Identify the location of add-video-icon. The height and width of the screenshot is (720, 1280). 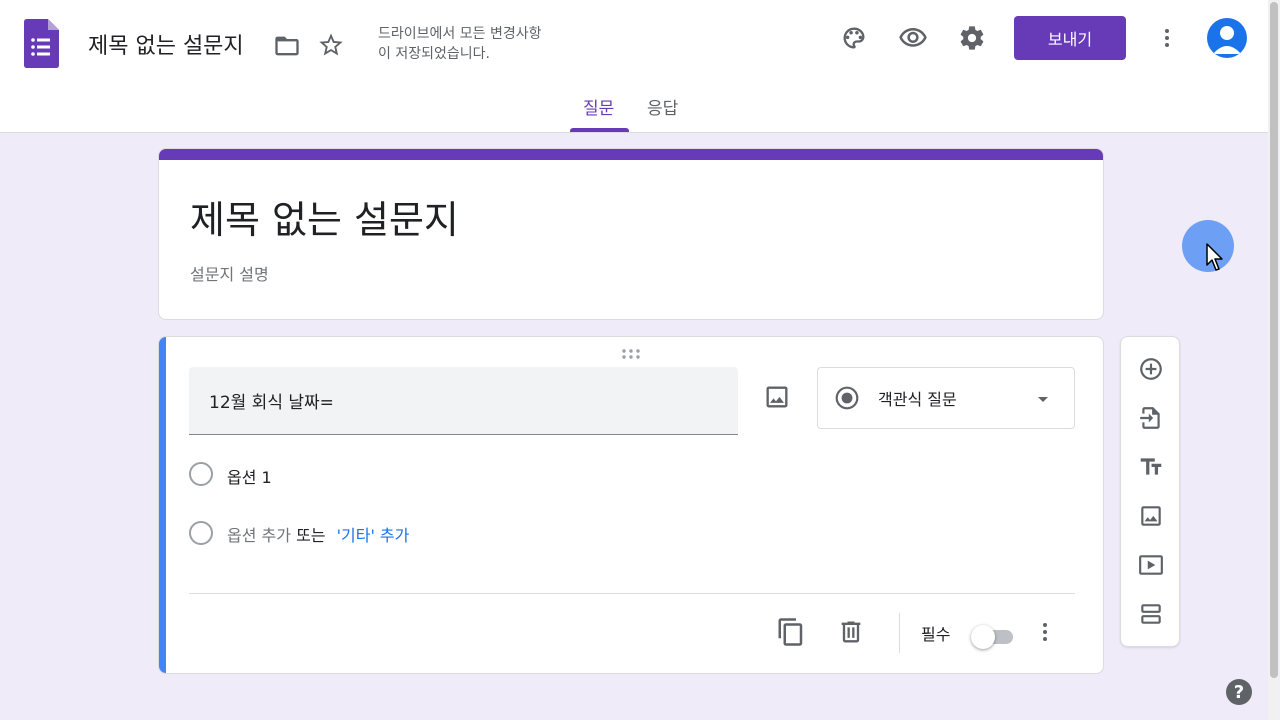
(1151, 565).